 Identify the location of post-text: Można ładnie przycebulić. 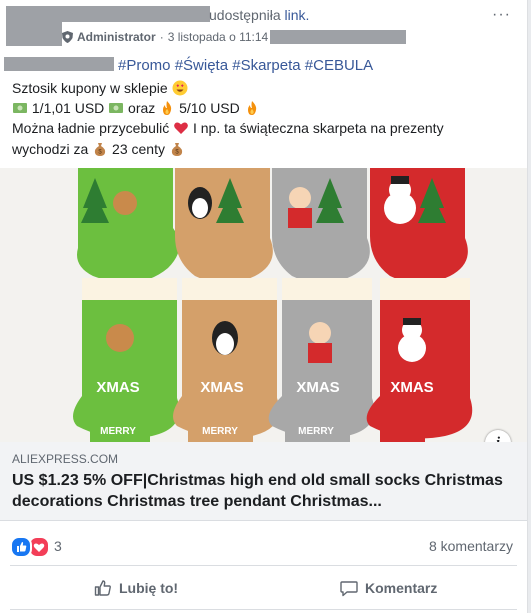
(91, 128).